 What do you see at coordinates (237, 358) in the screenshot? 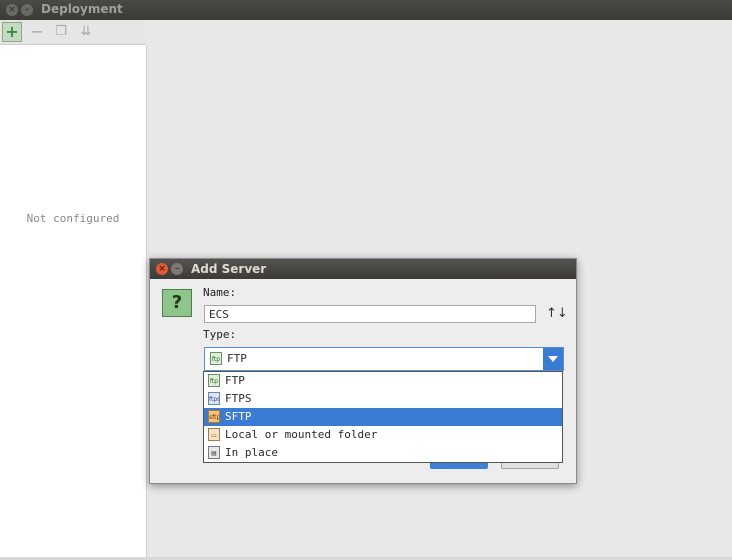
I see `type-select-value: FTP` at bounding box center [237, 358].